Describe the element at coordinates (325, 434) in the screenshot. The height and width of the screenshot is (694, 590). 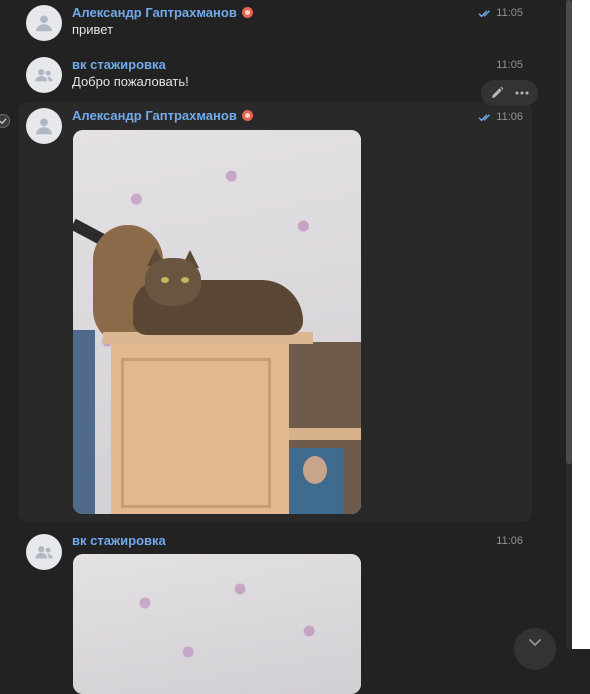
I see `photo-shelf-board` at that location.